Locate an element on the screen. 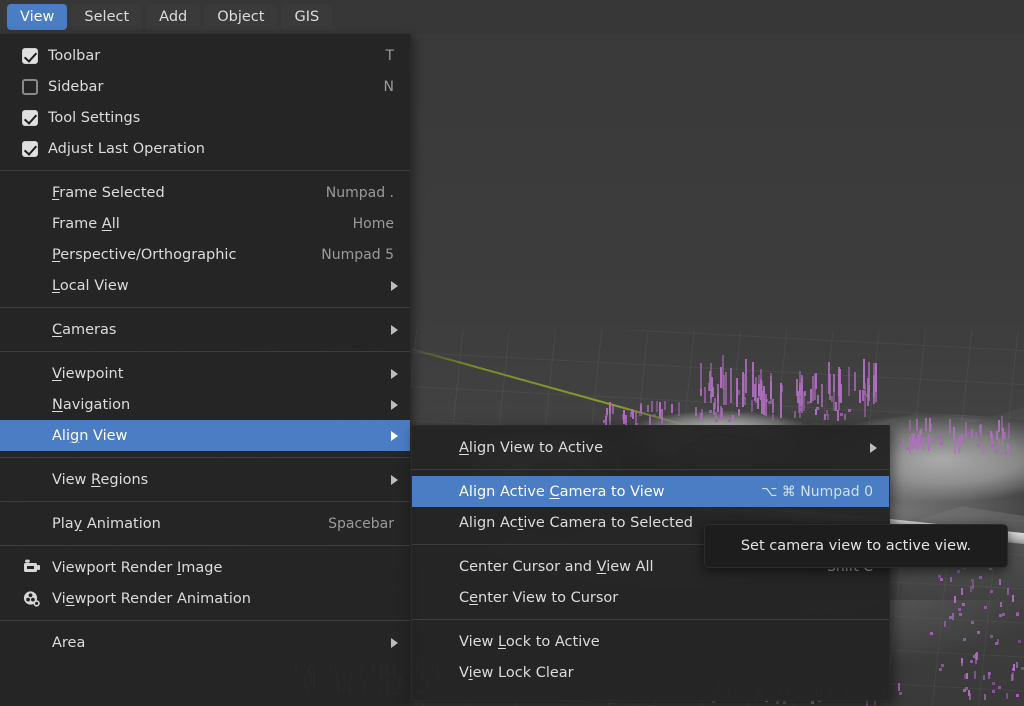  menu-item-navigation: Navigation is located at coordinates (205, 404).